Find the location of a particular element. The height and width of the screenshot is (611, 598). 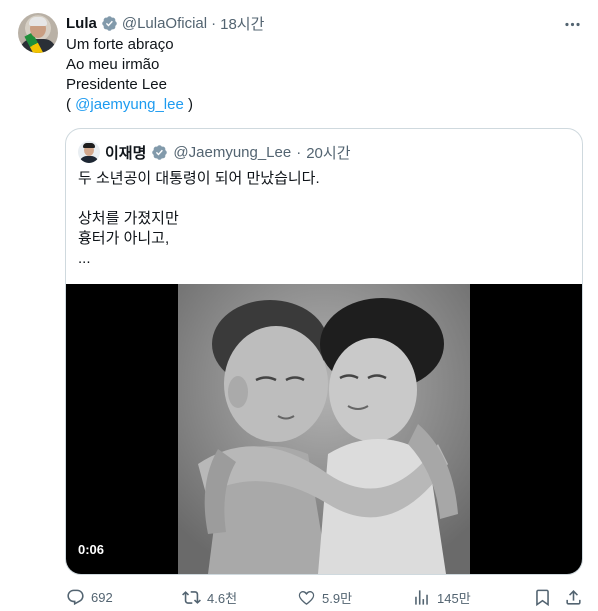

video-duration-badge: 0:06 is located at coordinates (91, 549).